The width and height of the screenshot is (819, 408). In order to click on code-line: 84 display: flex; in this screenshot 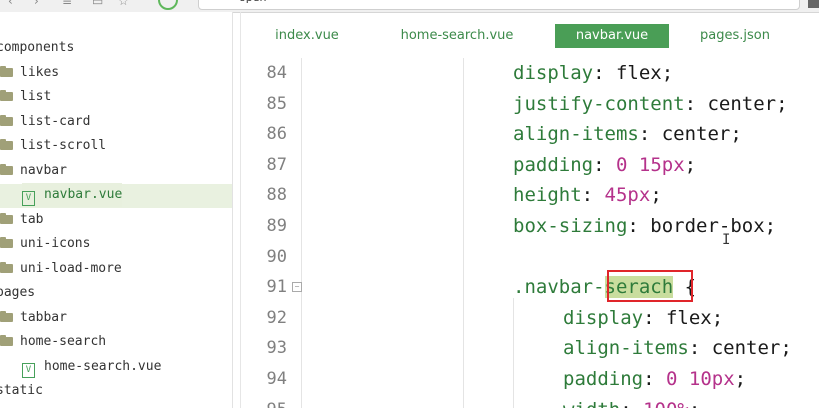, I will do `click(530, 73)`.